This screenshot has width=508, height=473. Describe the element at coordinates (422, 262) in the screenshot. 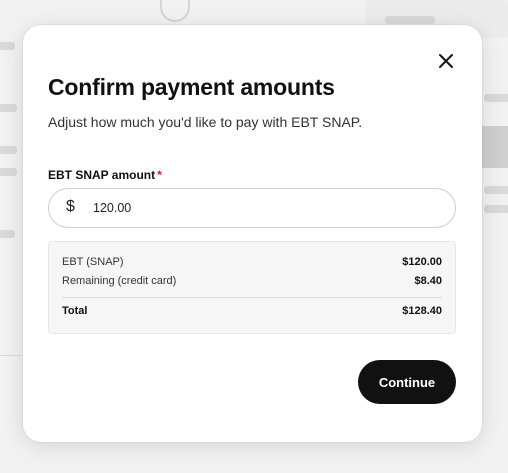

I see `summary-value: $120.00` at that location.